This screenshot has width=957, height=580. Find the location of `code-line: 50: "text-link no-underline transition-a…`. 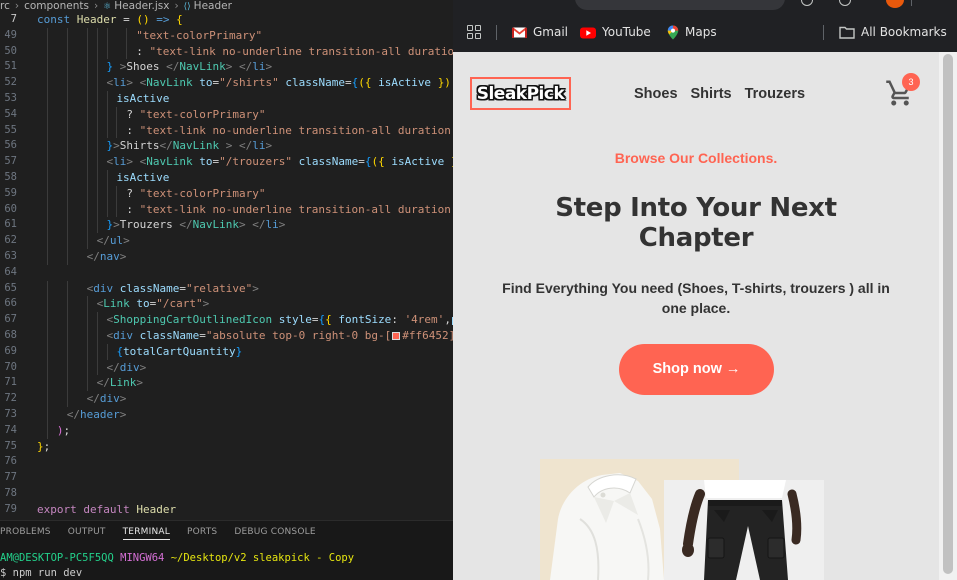

code-line: 50: "text-link no-underline transition-a… is located at coordinates (226, 51).